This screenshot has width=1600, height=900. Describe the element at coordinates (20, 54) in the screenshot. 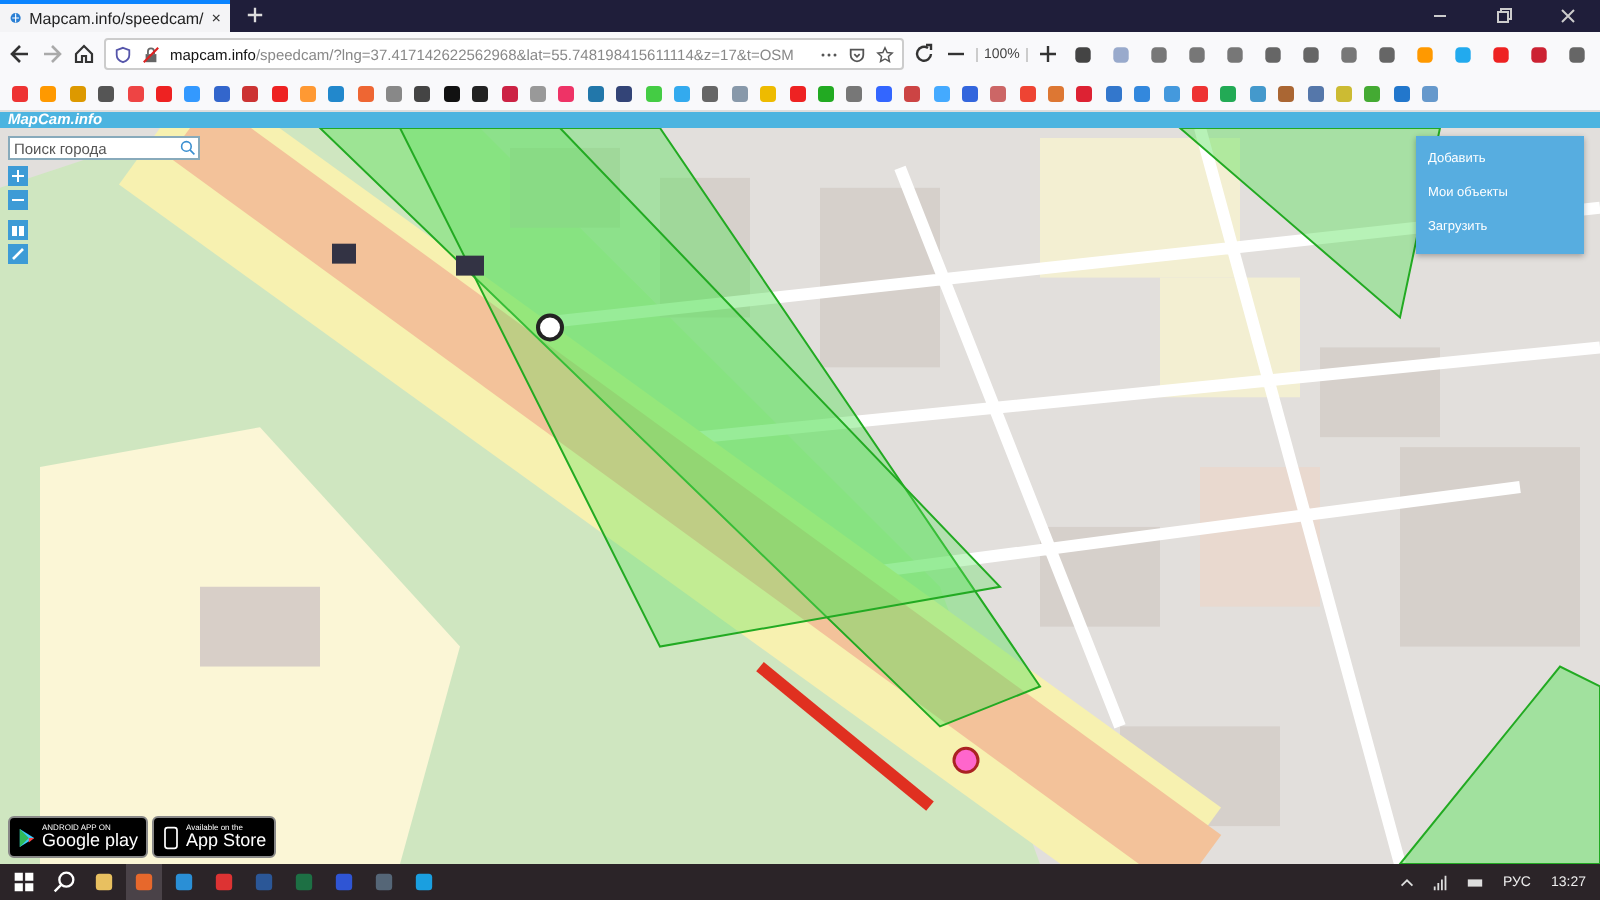

I see `back-arrow-icon` at that location.